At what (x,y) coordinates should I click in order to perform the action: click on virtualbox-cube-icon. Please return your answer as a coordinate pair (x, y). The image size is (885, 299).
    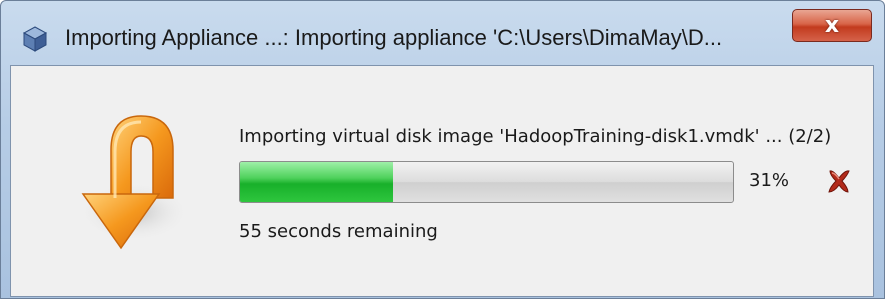
    Looking at the image, I should click on (35, 39).